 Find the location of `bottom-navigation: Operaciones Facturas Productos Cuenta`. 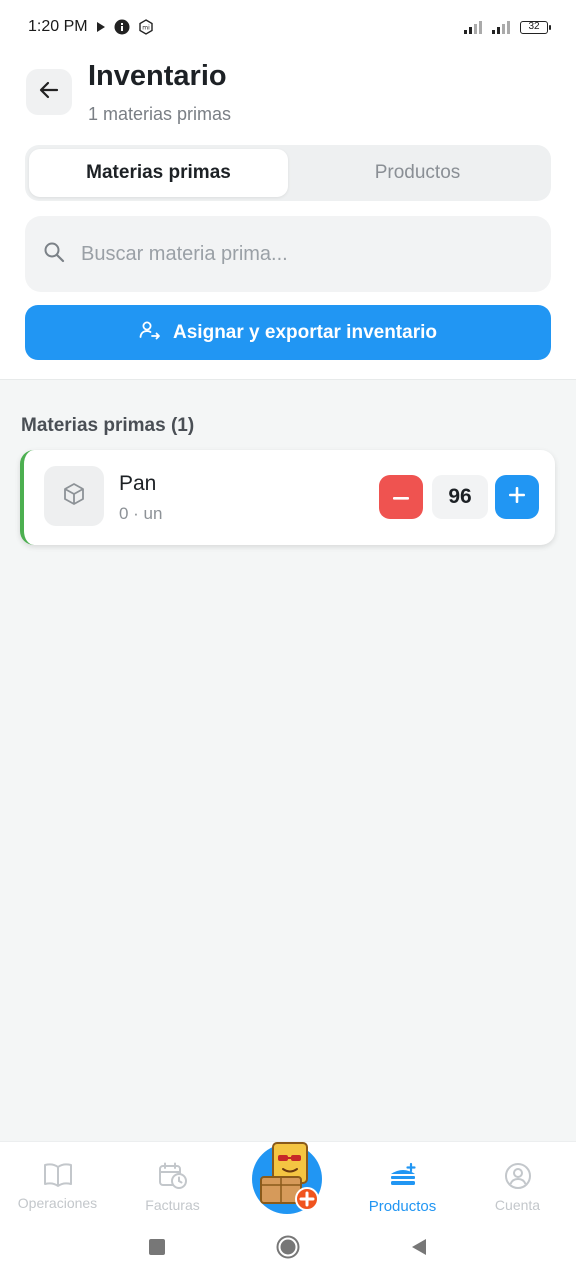

bottom-navigation: Operaciones Facturas Productos Cuenta is located at coordinates (288, 1180).